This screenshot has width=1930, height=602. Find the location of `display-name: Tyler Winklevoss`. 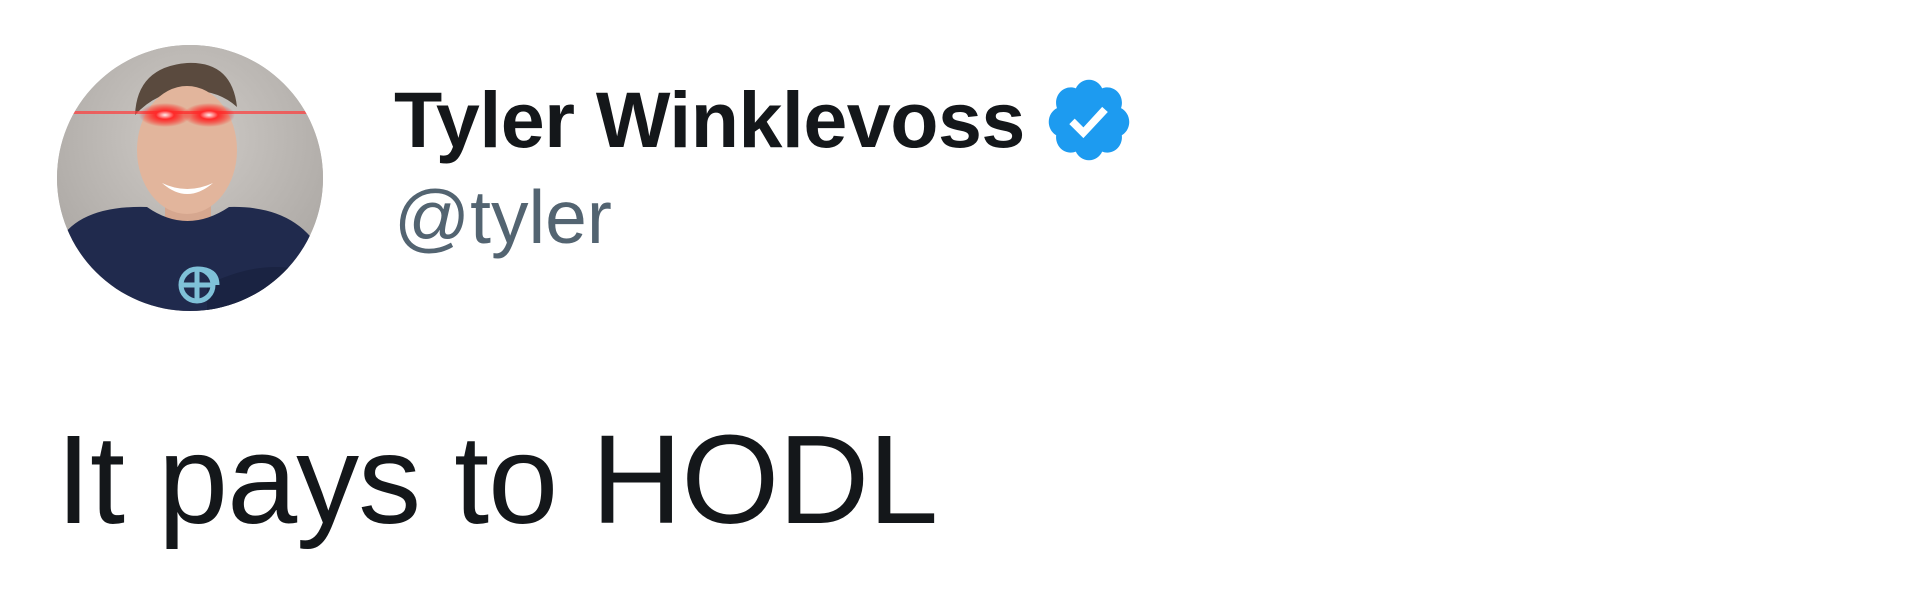

display-name: Tyler Winklevoss is located at coordinates (709, 120).